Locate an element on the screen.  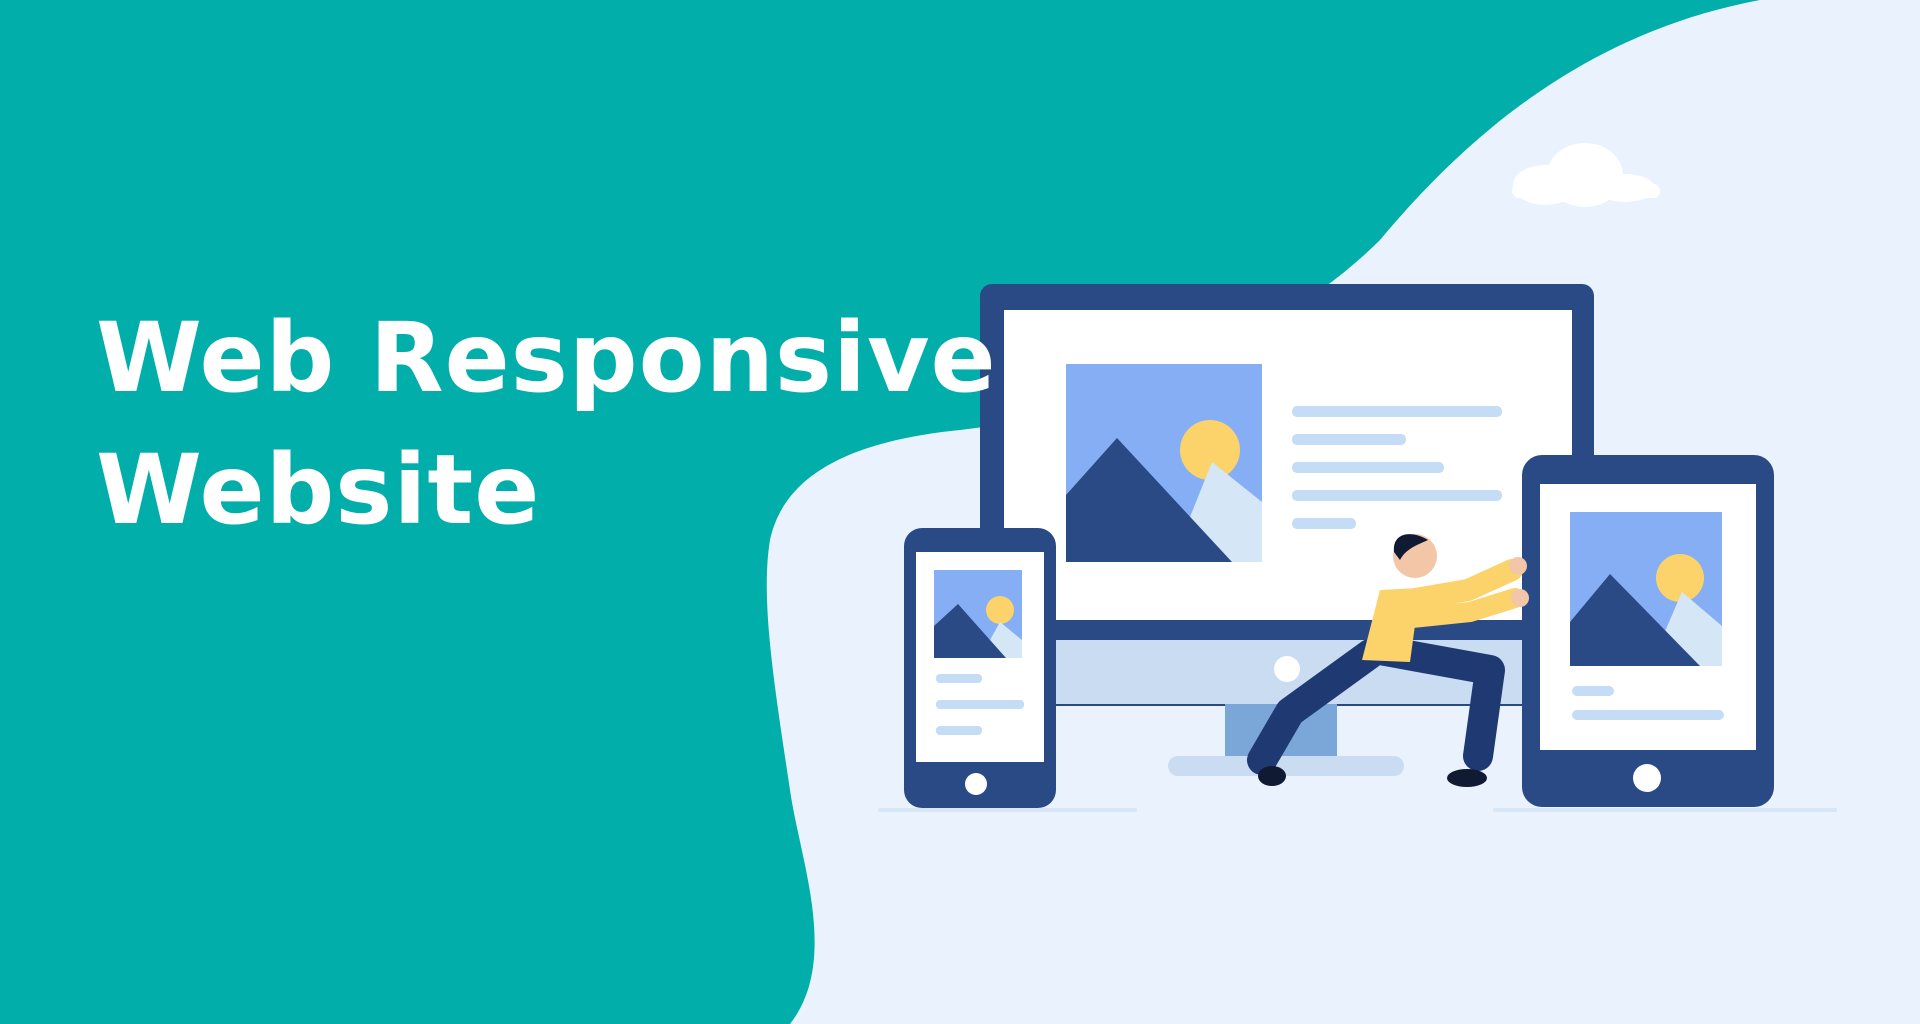
landscape-image-icon is located at coordinates (1164, 463).